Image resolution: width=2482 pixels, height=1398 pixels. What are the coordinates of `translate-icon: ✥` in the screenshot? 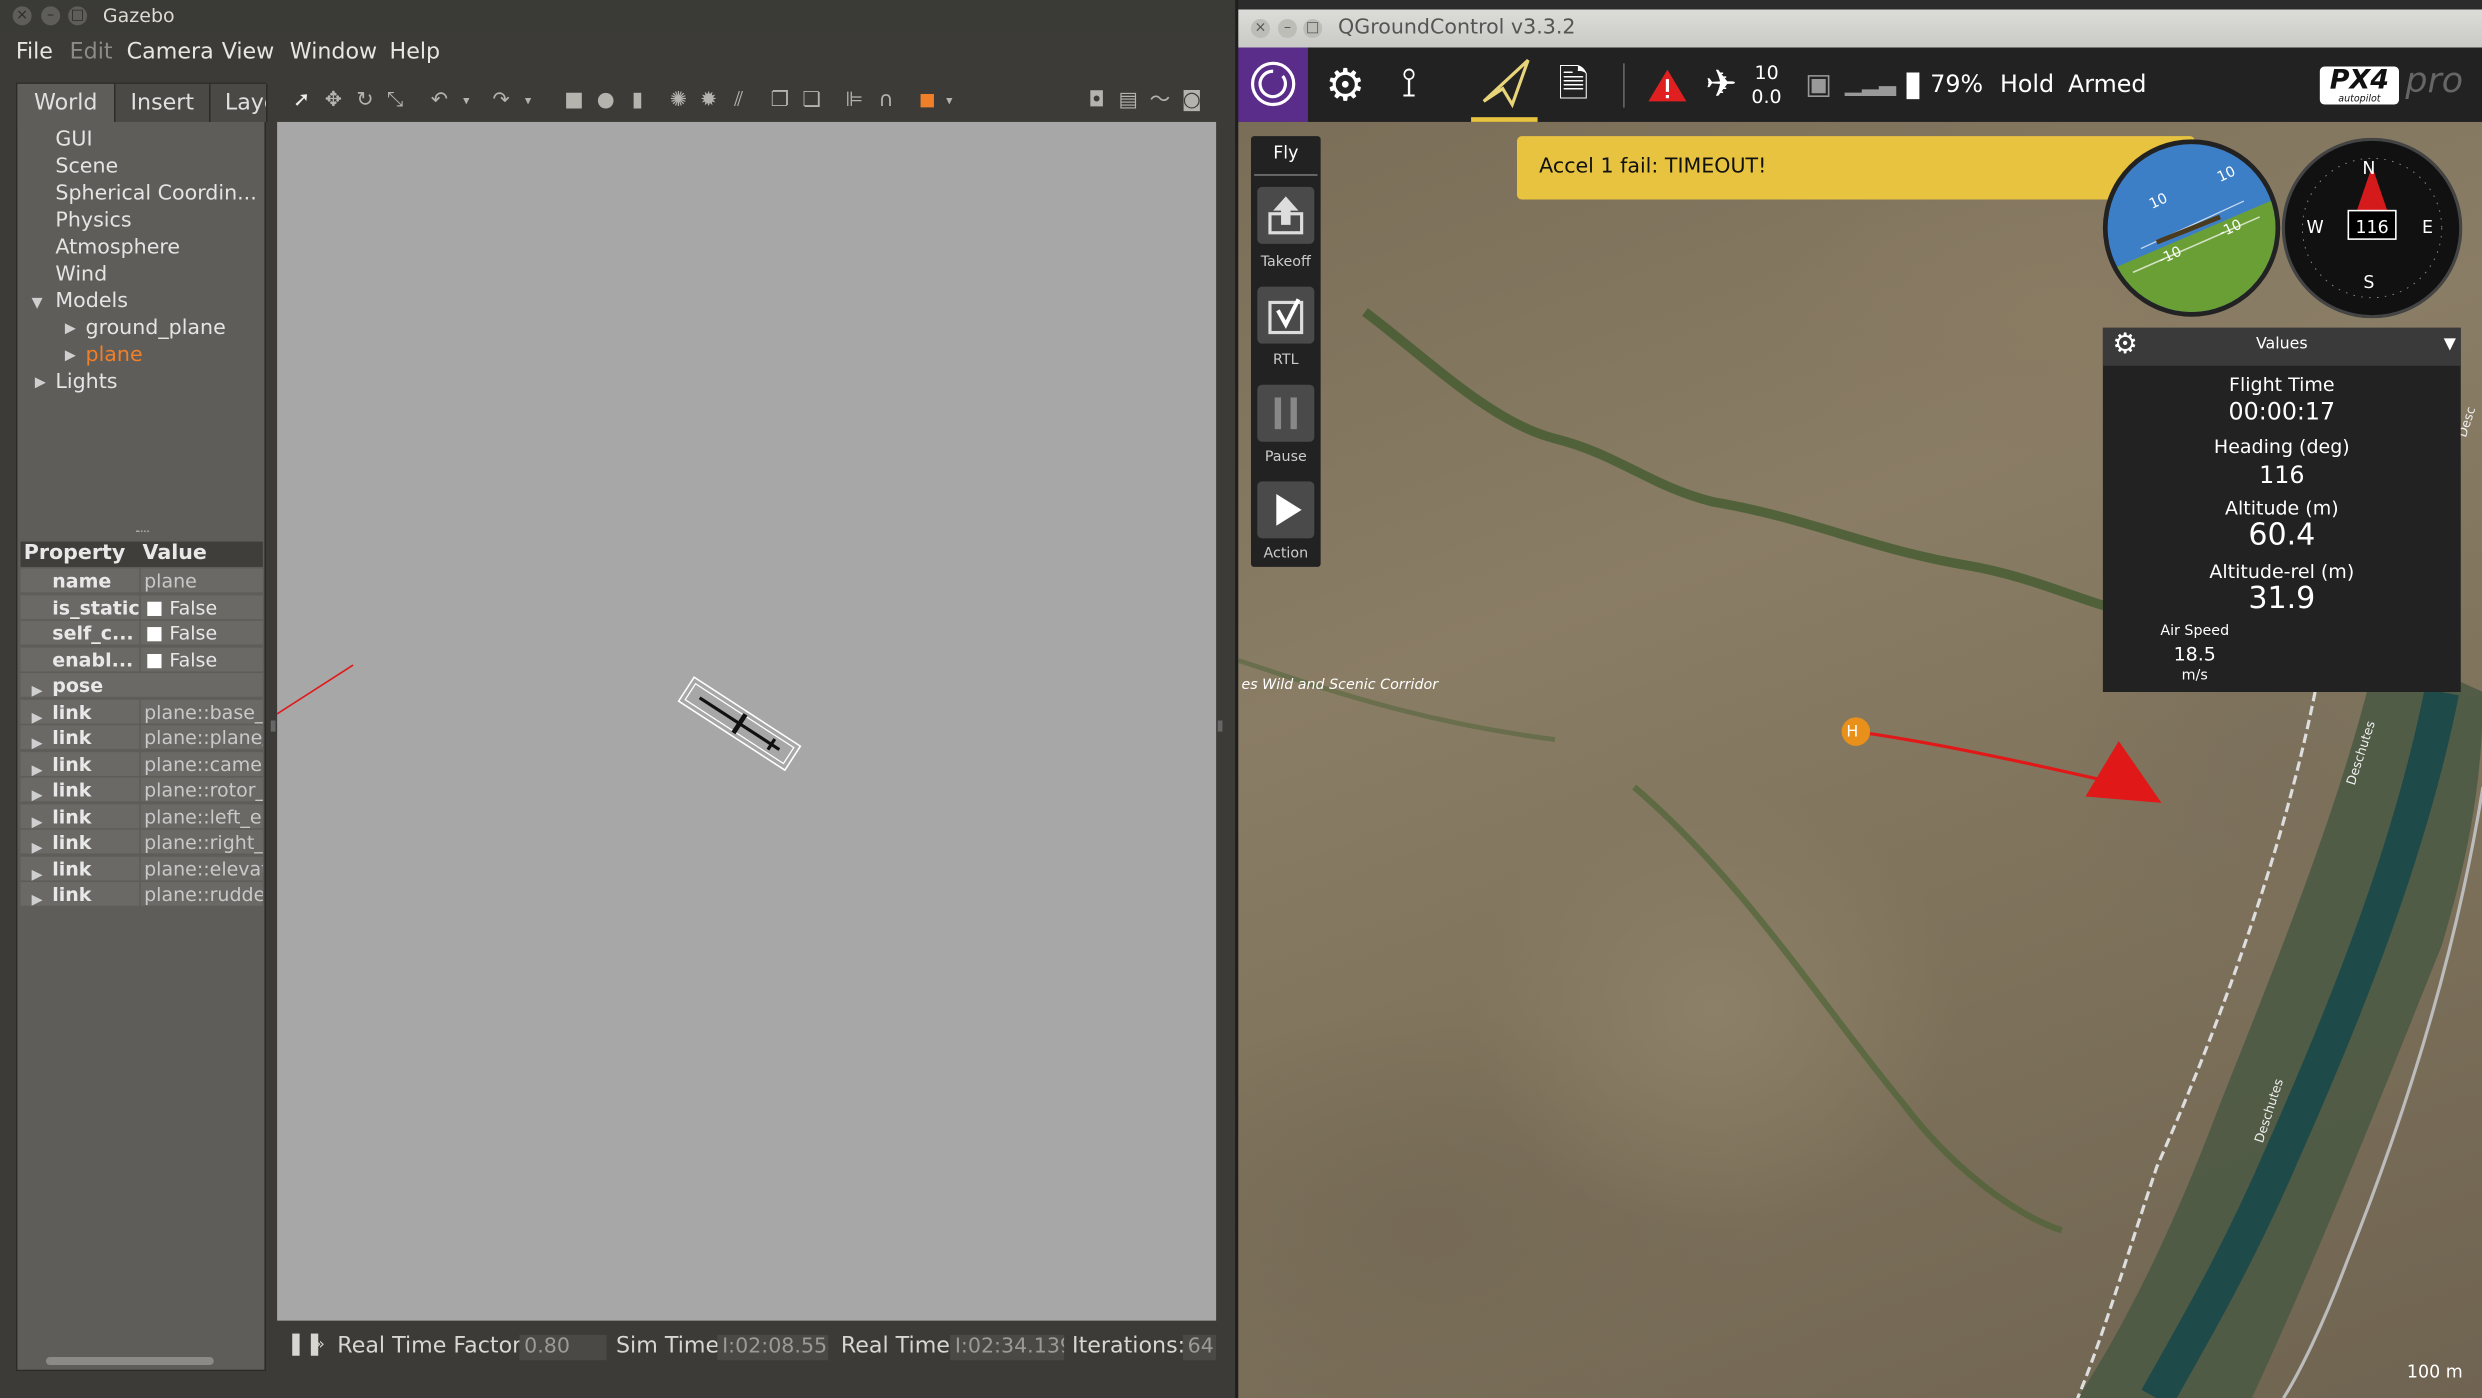 It's located at (333, 101).